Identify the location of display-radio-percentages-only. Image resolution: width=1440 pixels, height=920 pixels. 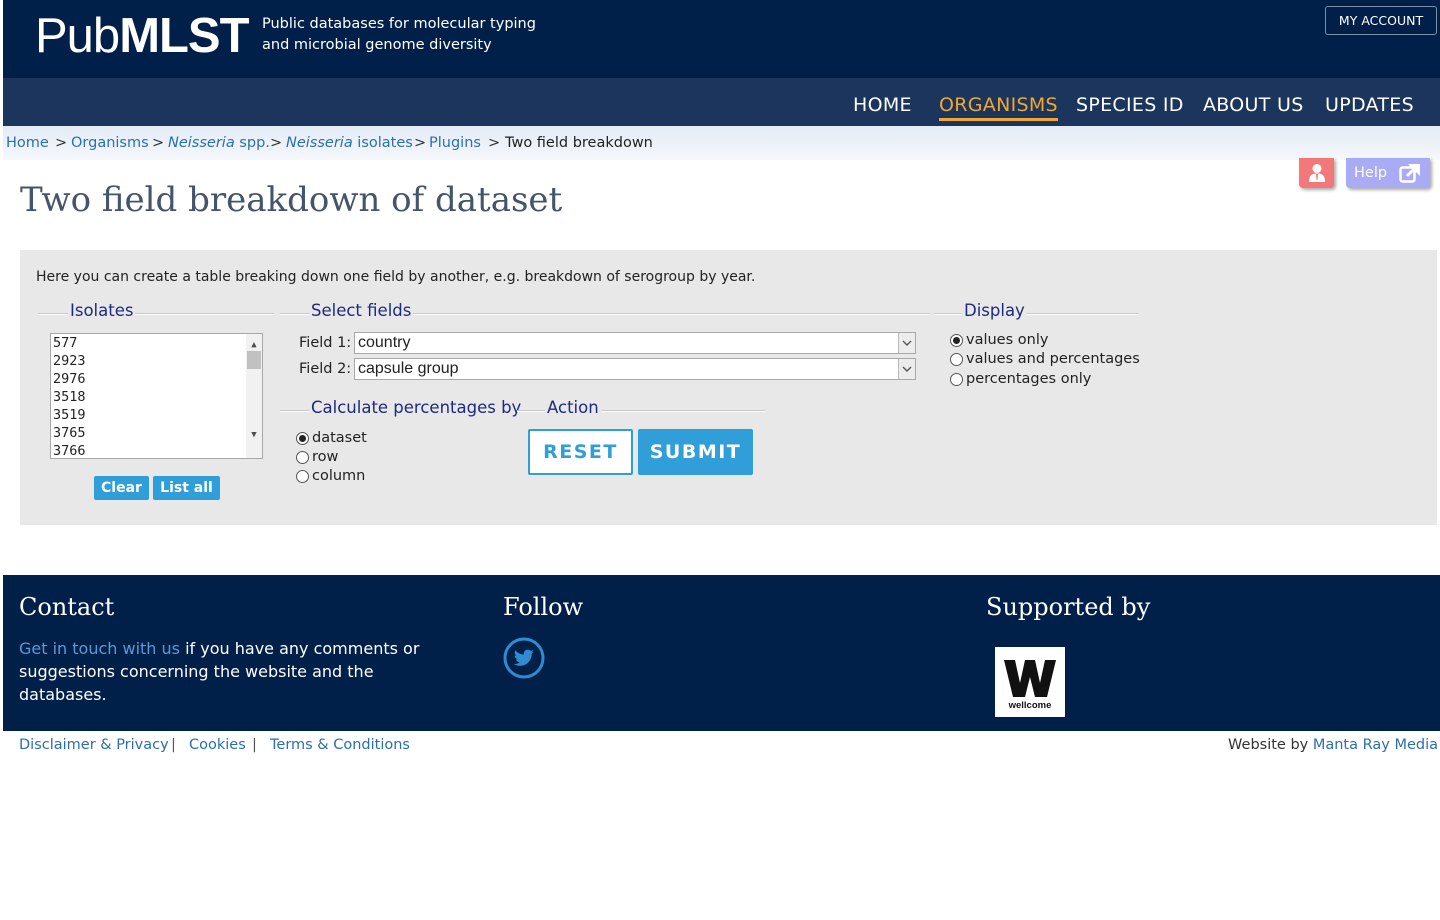
(956, 379).